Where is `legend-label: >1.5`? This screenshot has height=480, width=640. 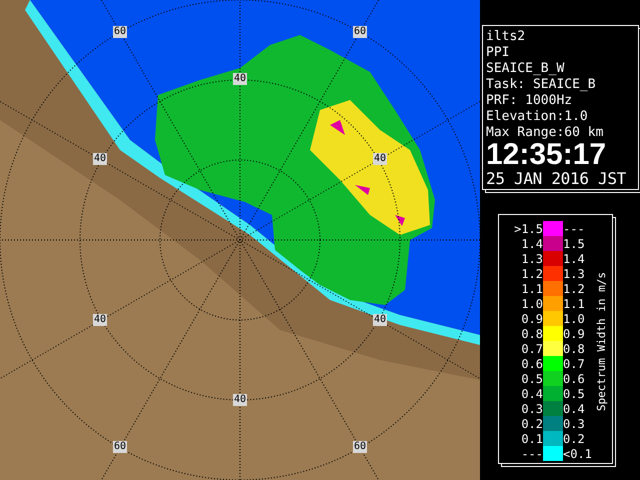 legend-label: >1.5 is located at coordinates (528, 229).